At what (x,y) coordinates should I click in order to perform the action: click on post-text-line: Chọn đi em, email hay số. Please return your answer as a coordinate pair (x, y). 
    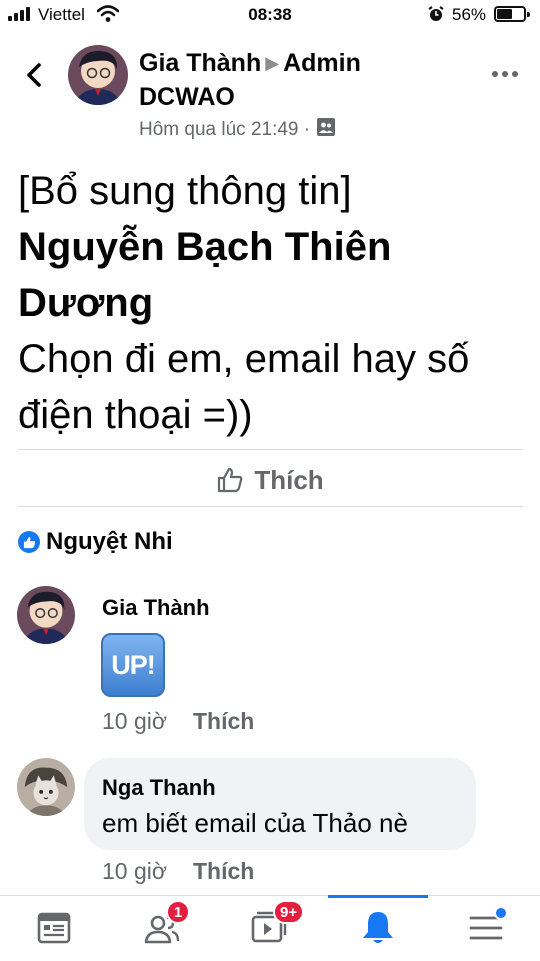
    Looking at the image, I should click on (244, 359).